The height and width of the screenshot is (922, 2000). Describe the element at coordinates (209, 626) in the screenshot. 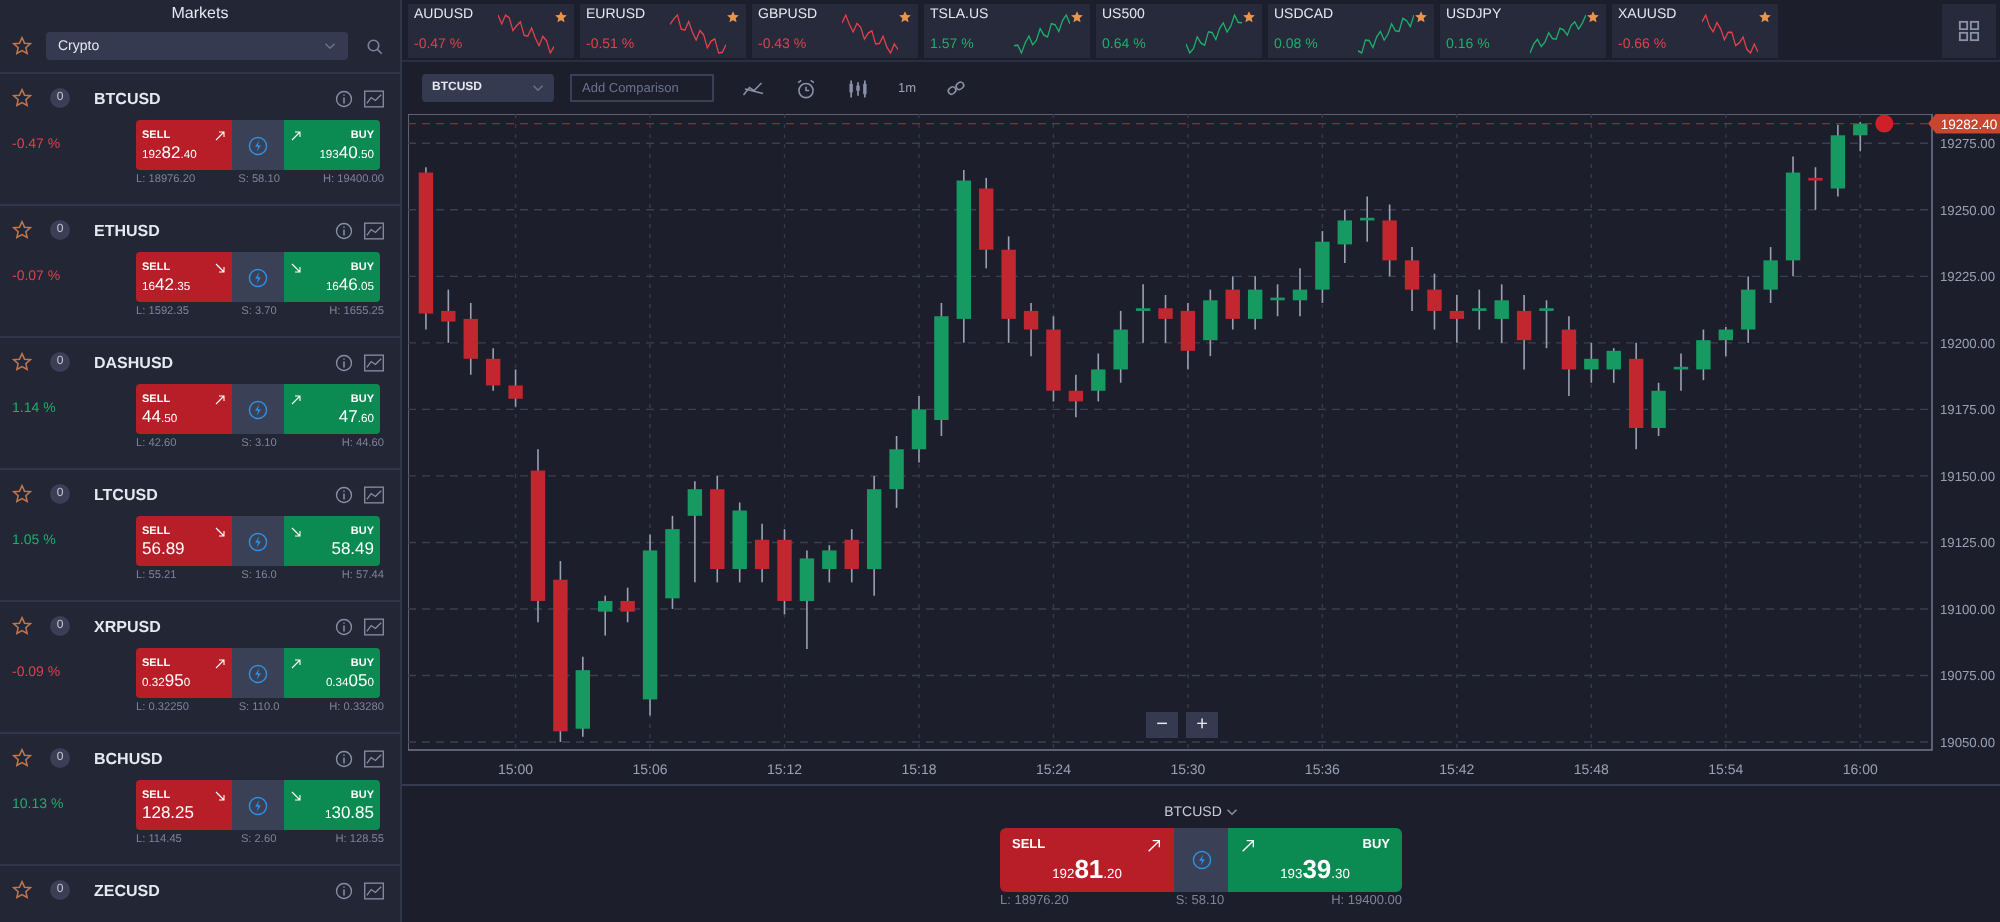

I see `instrument-name: XRPUSD` at that location.